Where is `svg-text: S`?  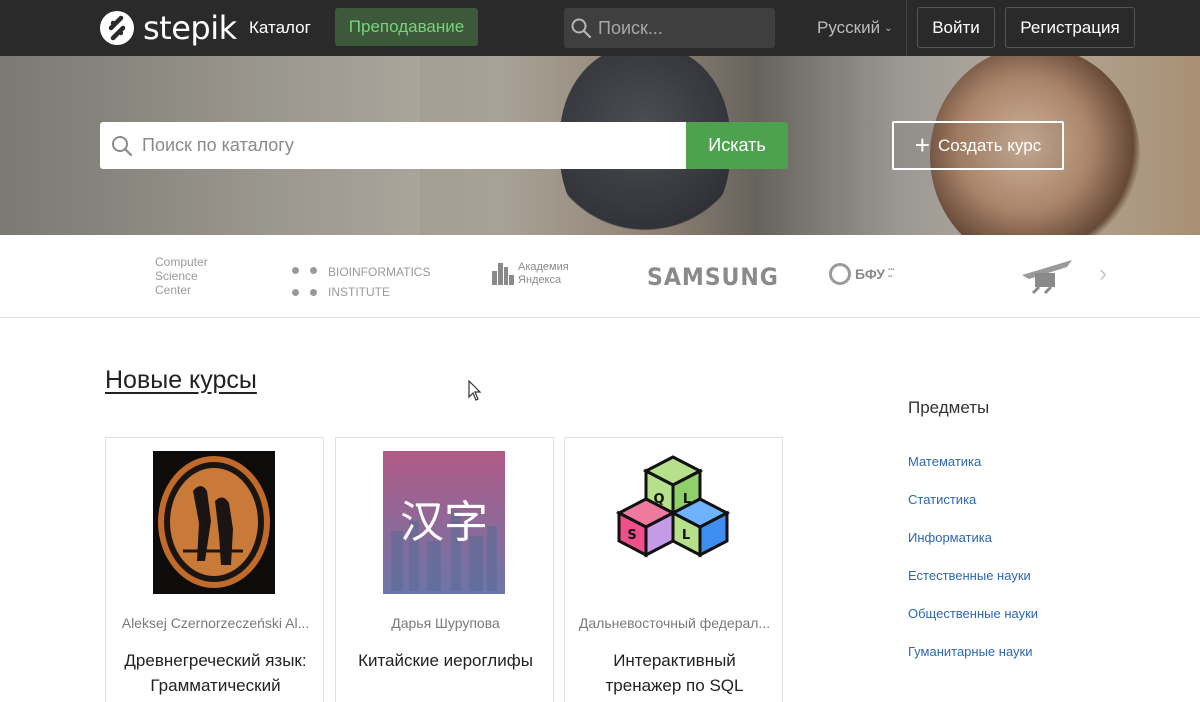
svg-text: S is located at coordinates (631, 535).